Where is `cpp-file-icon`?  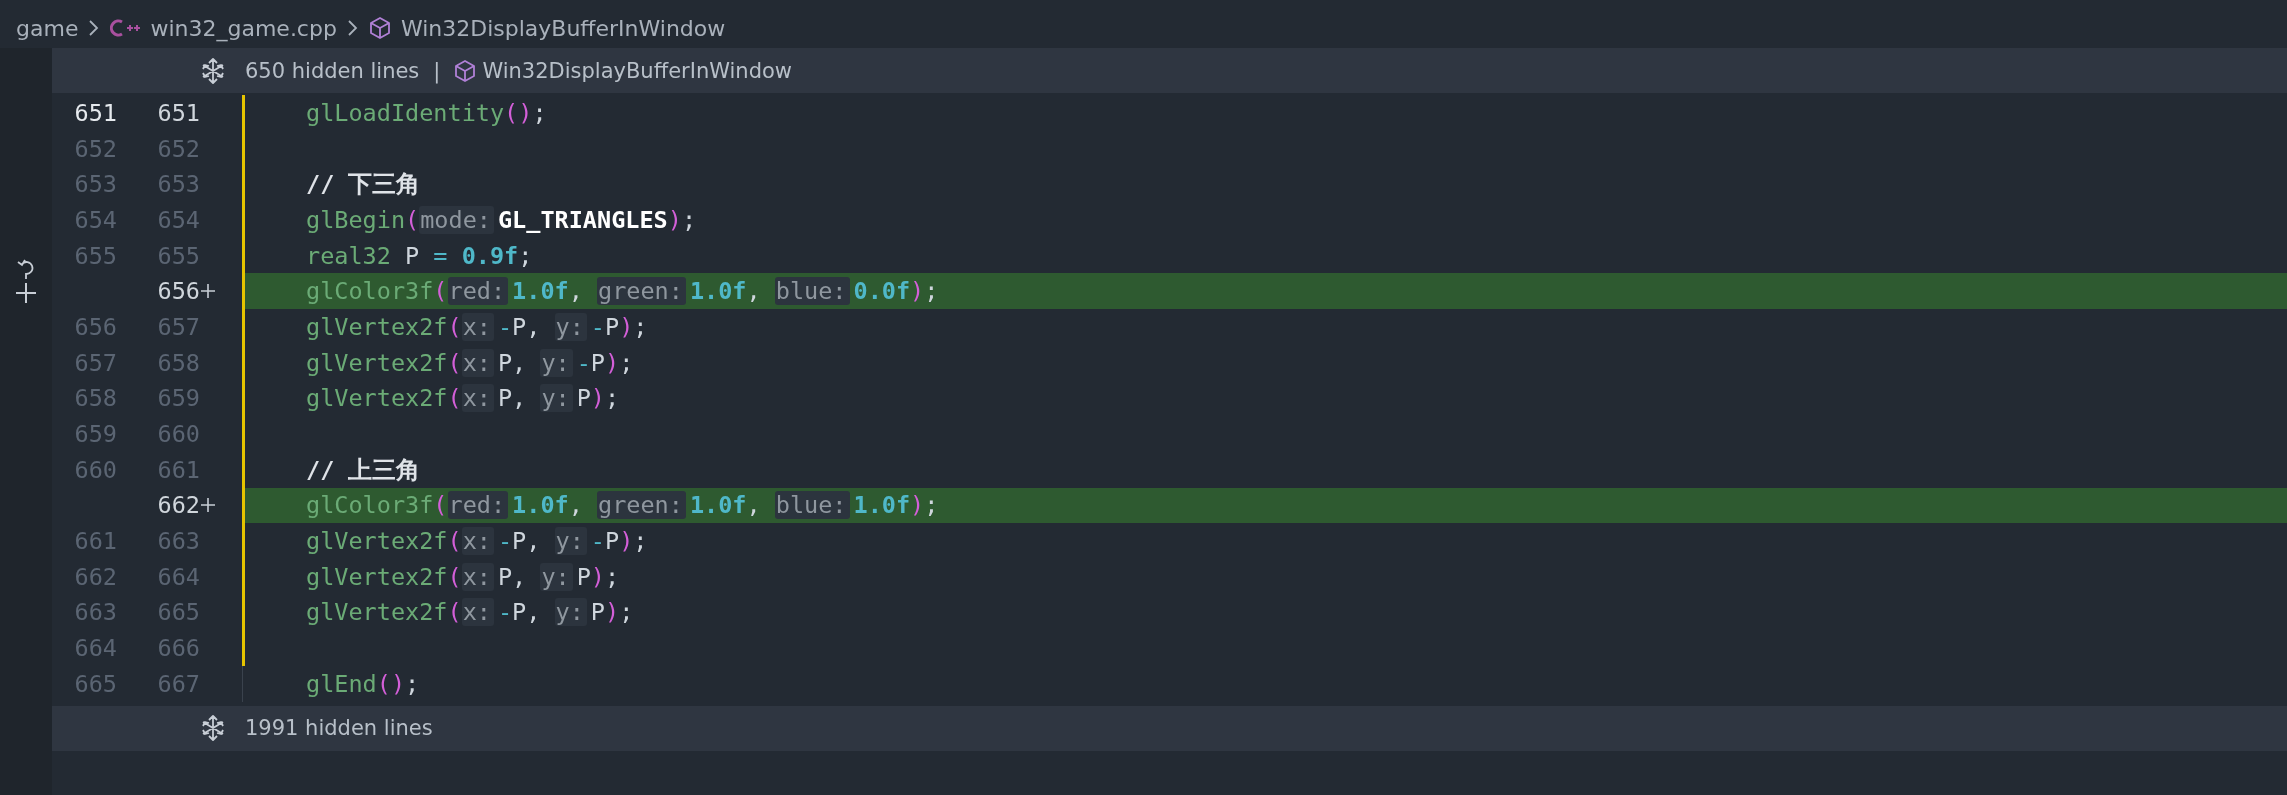
cpp-file-icon is located at coordinates (125, 28).